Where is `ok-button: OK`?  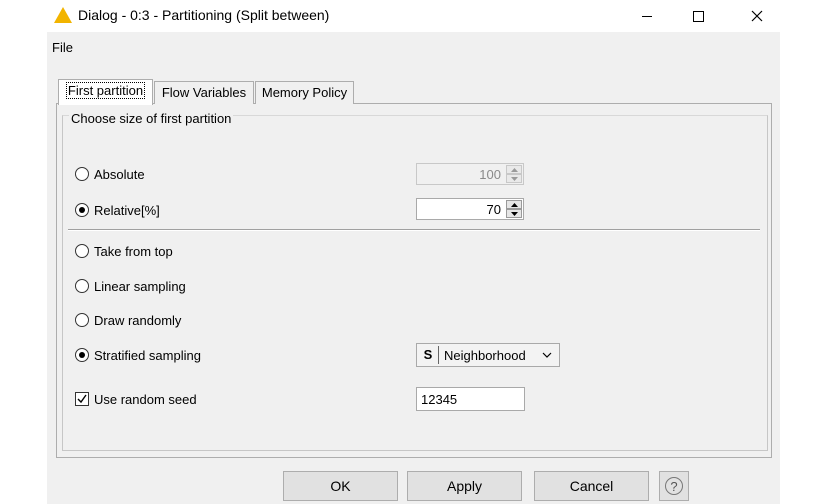 ok-button: OK is located at coordinates (340, 486).